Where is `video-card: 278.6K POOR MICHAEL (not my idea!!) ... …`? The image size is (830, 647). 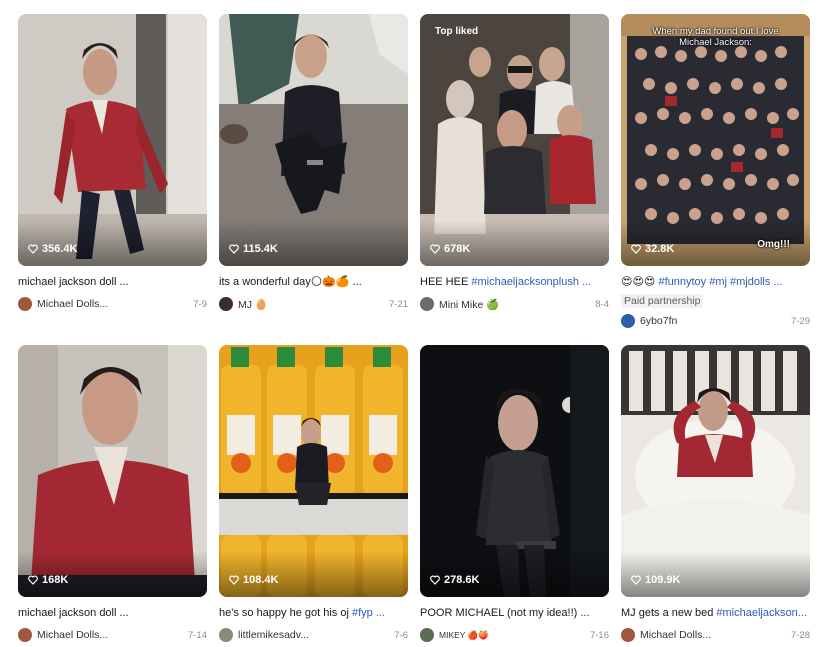 video-card: 278.6K POOR MICHAEL (not my idea!!) ... … is located at coordinates (514, 494).